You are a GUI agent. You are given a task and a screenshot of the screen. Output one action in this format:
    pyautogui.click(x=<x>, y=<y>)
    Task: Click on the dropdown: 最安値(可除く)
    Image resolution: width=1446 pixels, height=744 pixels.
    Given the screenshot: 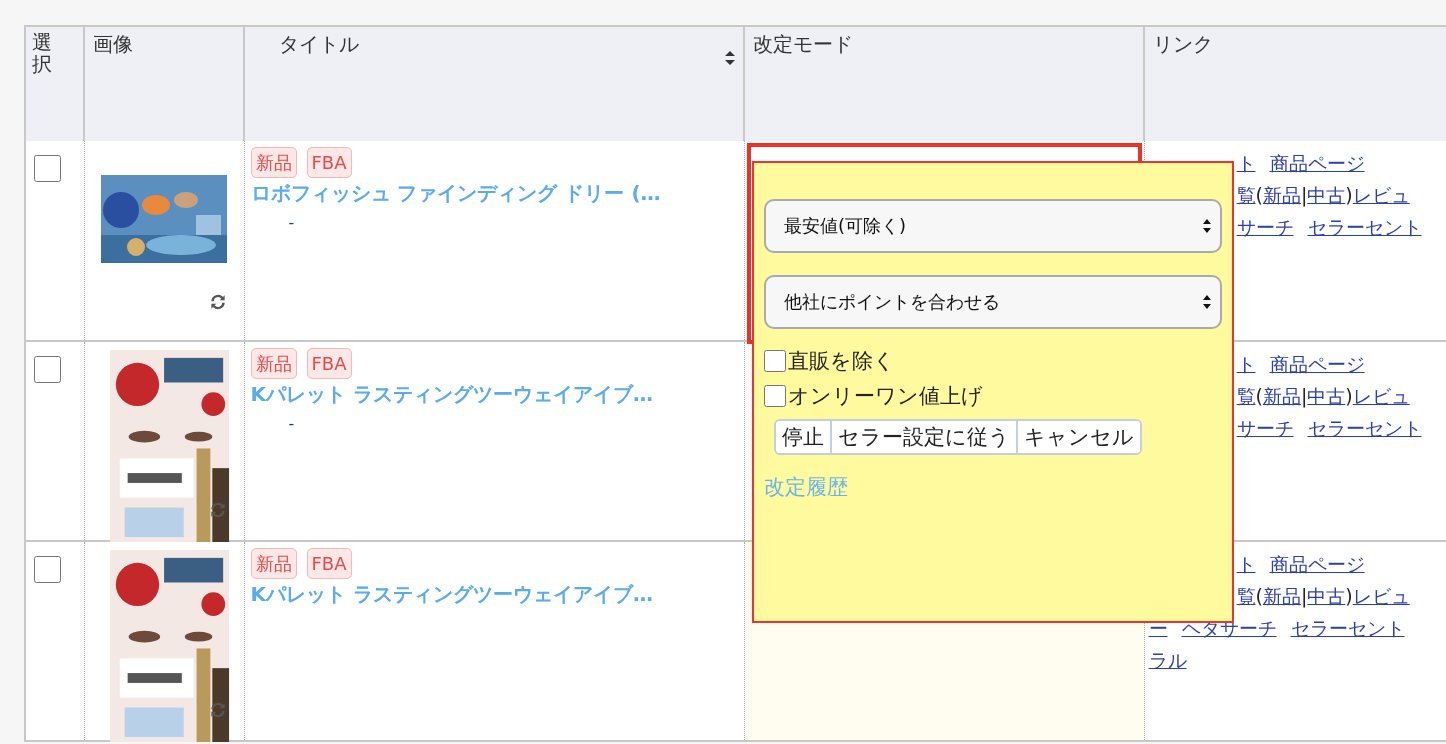 What is the action you would take?
    pyautogui.click(x=993, y=226)
    